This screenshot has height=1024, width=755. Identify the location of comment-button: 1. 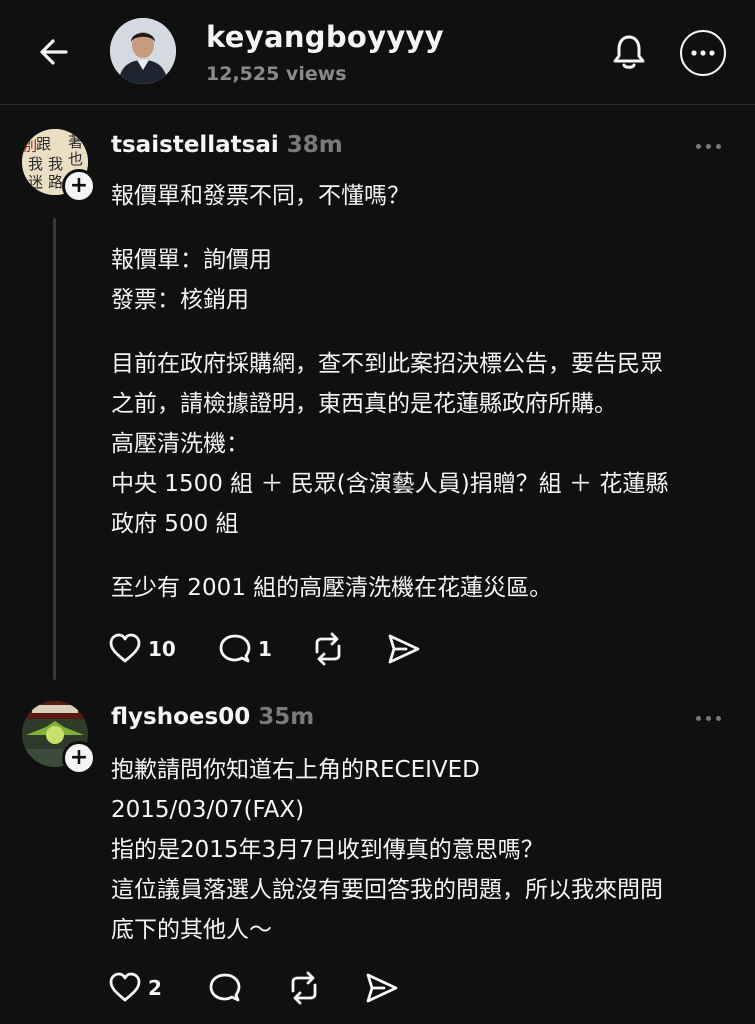
(245, 649).